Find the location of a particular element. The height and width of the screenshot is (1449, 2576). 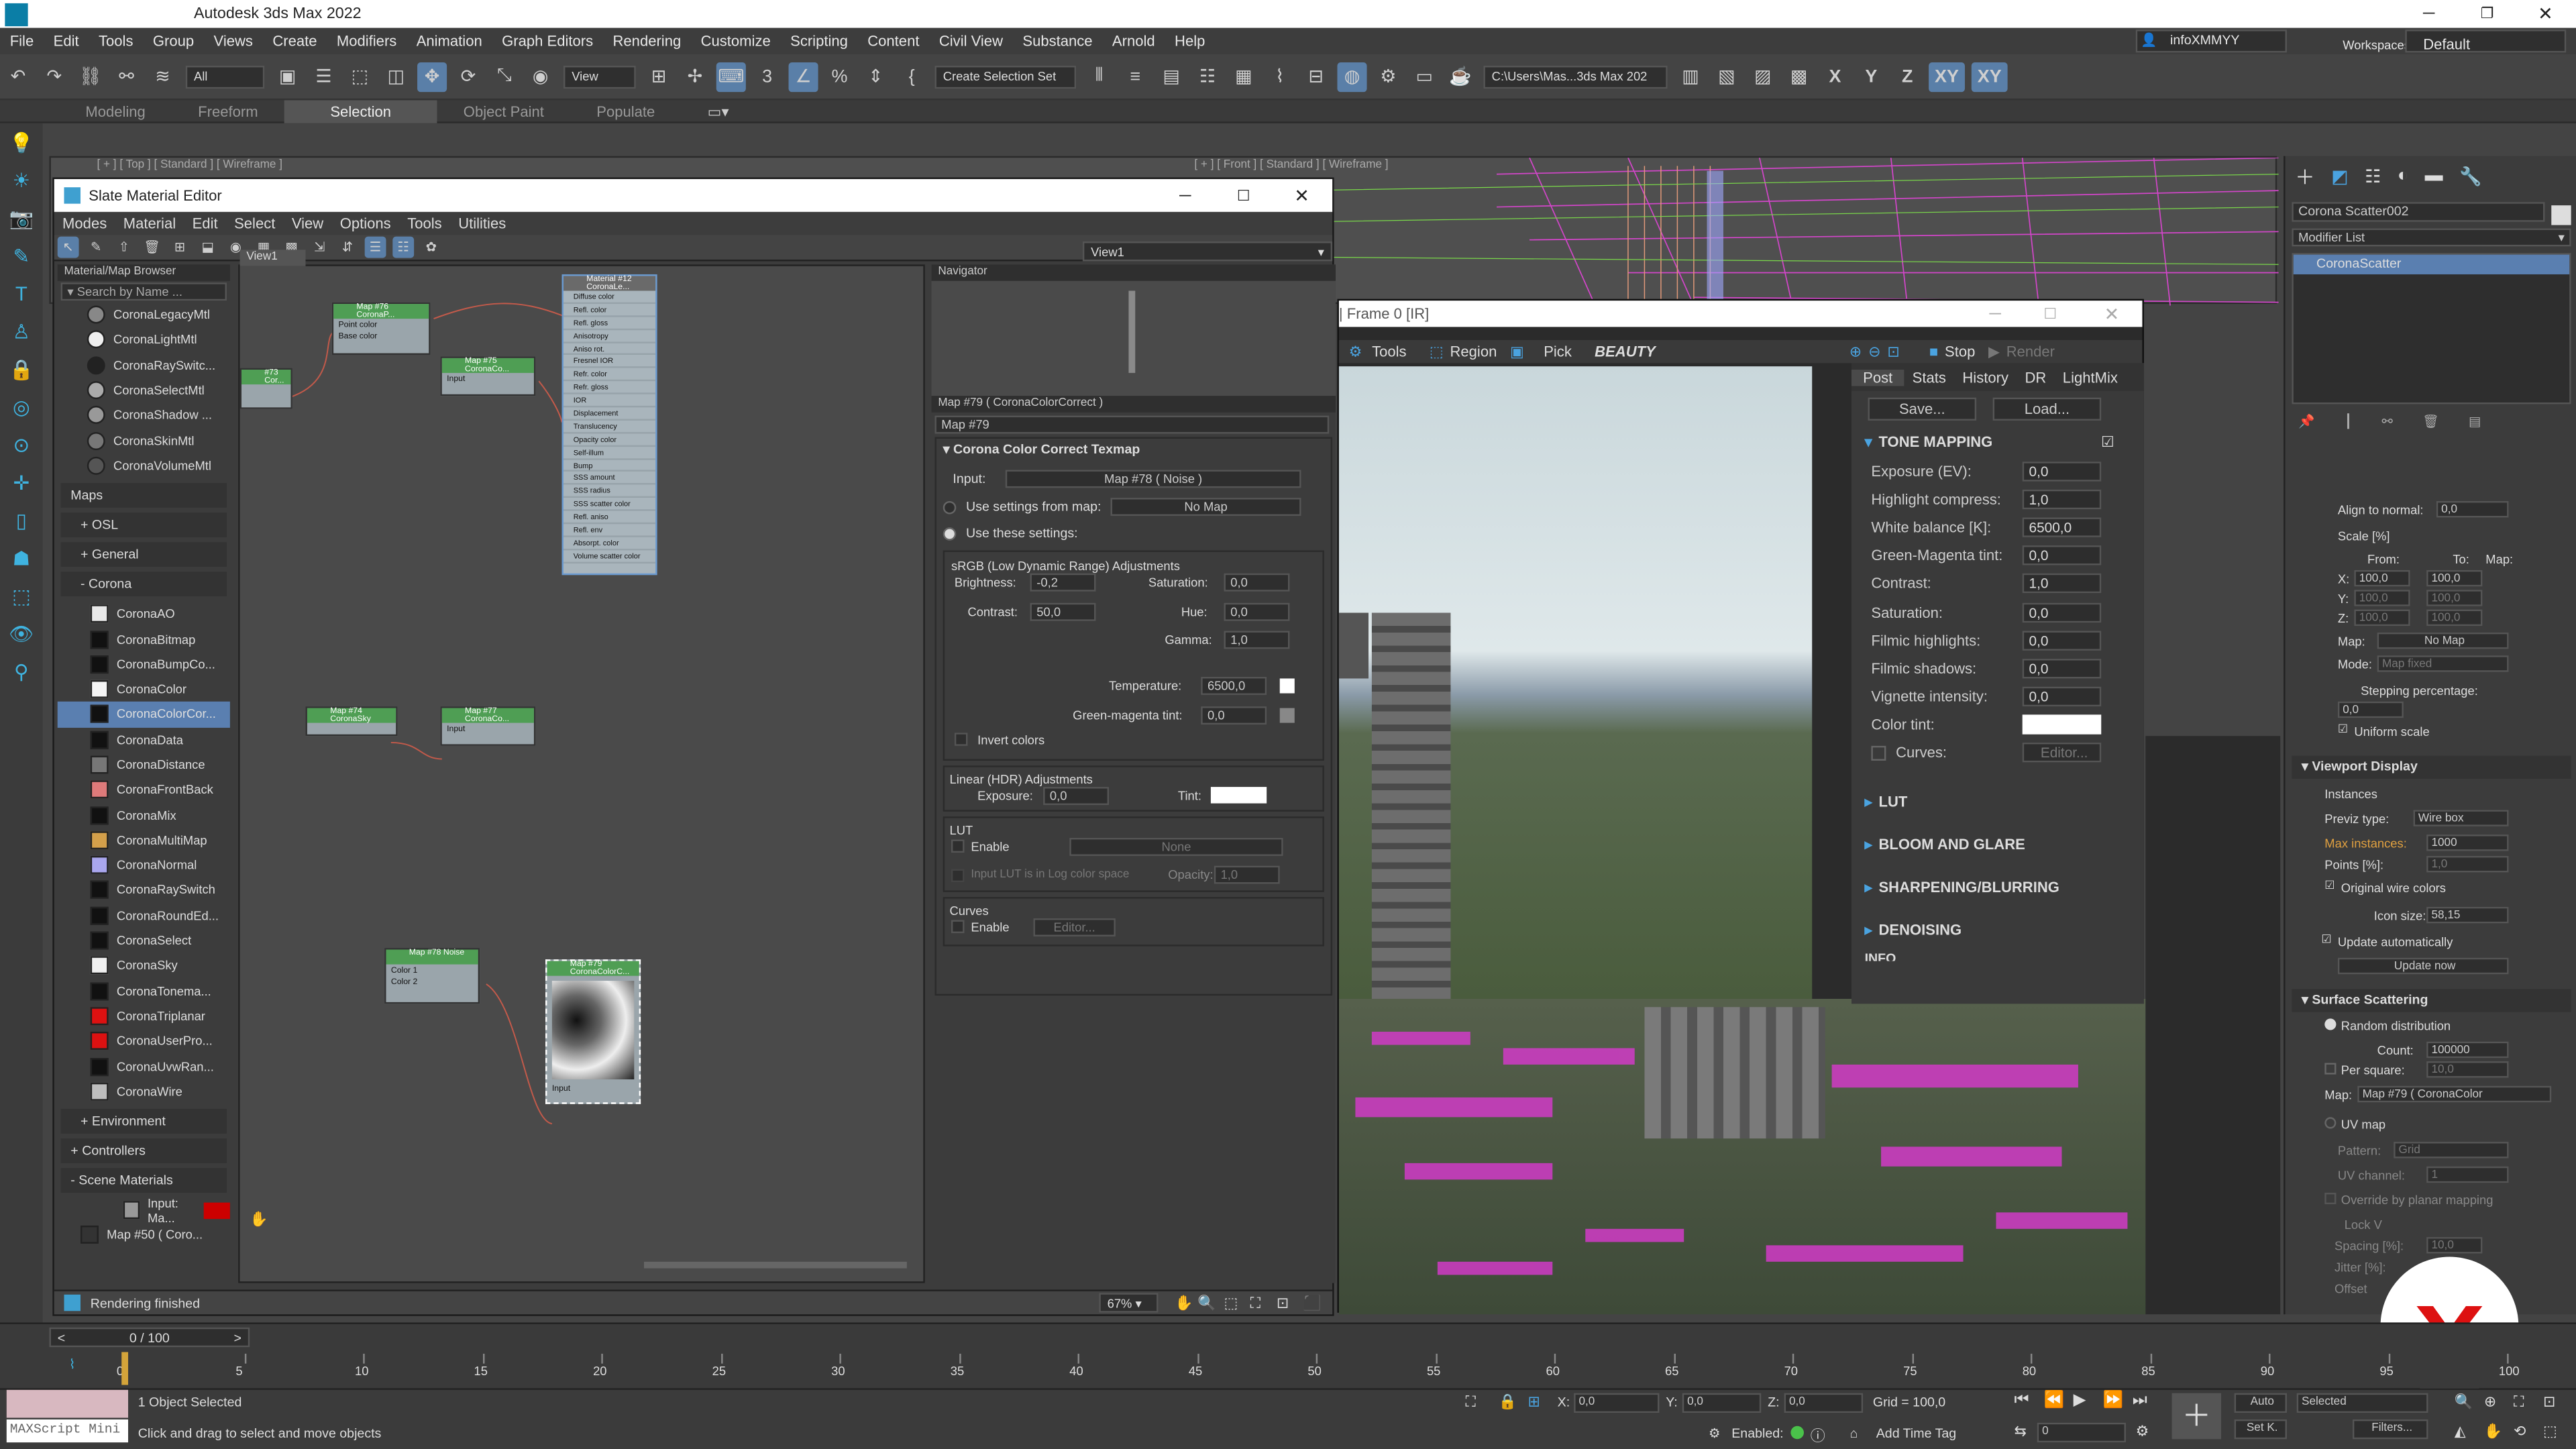

modifier-list-dropdown: Modifier List ▾ is located at coordinates (2431, 237).